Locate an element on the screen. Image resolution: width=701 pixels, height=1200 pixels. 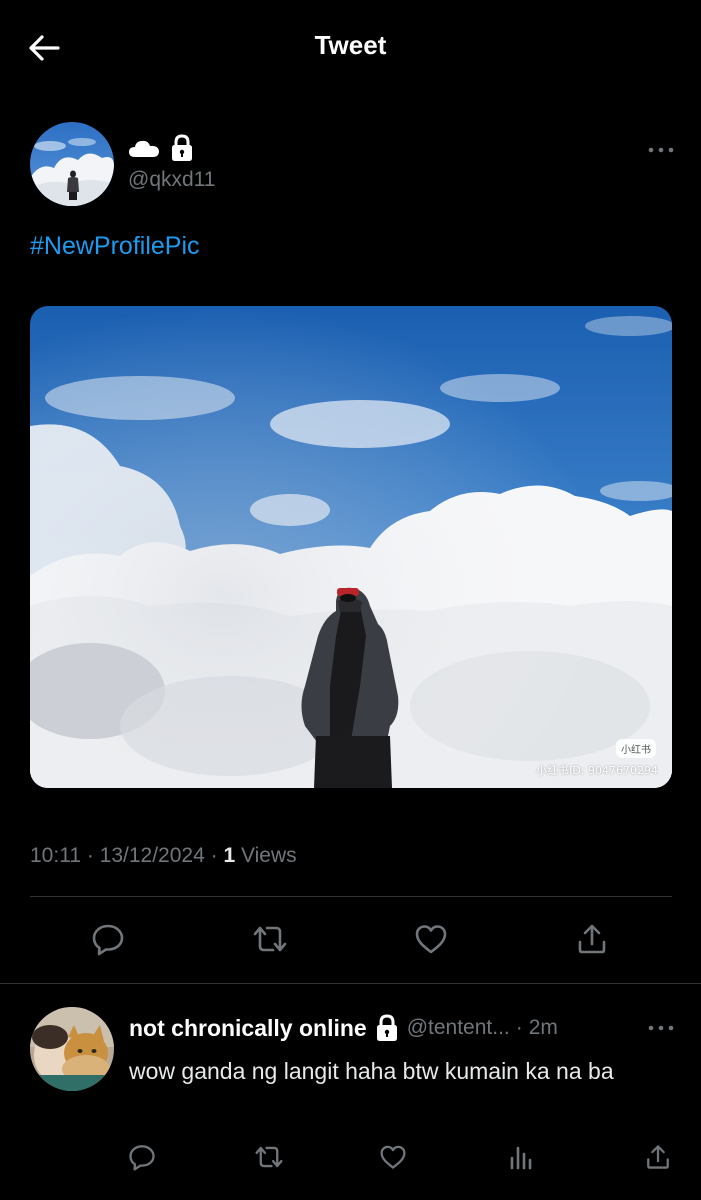
reply-button is located at coordinates (108, 939).